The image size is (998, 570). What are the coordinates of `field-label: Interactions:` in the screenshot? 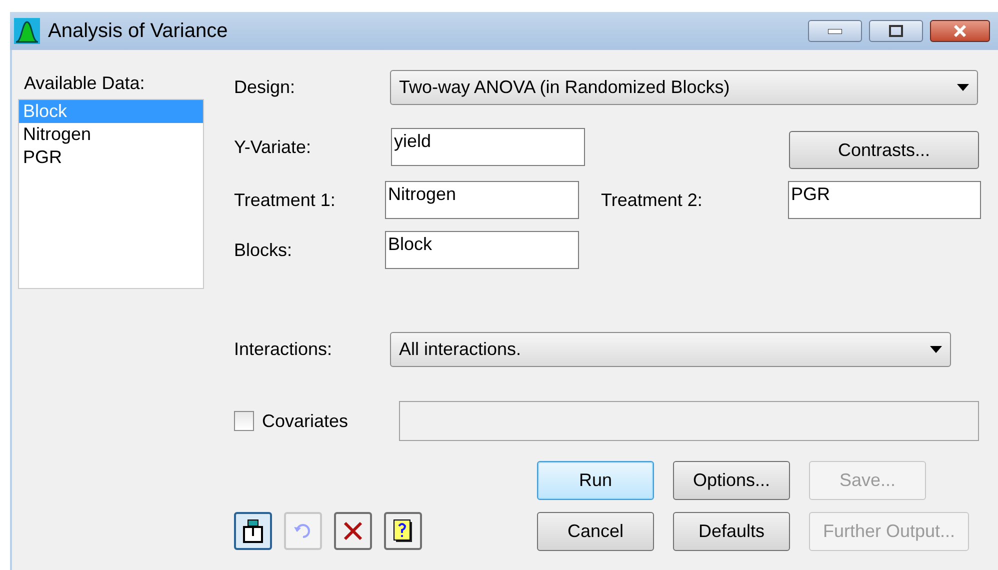 It's located at (284, 349).